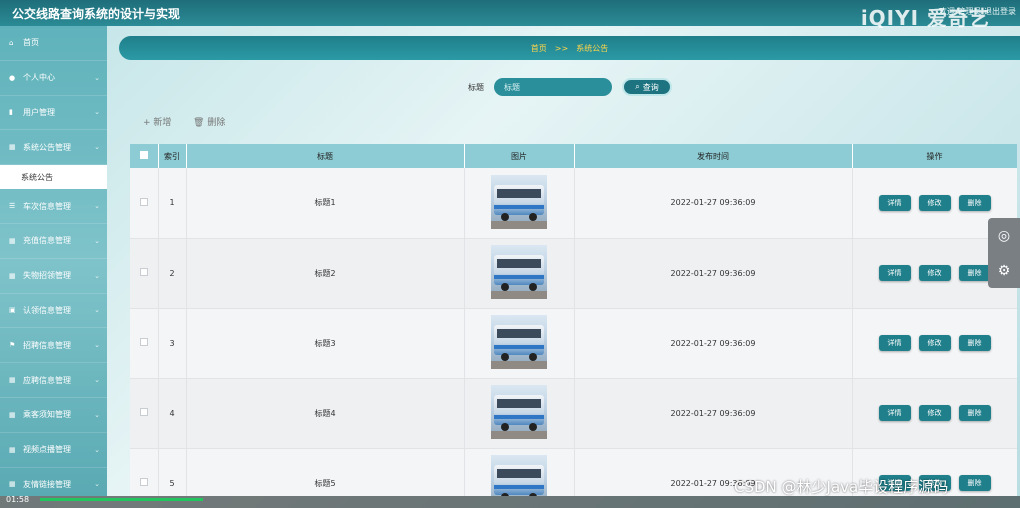  Describe the element at coordinates (47, 310) in the screenshot. I see `sidebar-item-label: 认领信息管理` at that location.